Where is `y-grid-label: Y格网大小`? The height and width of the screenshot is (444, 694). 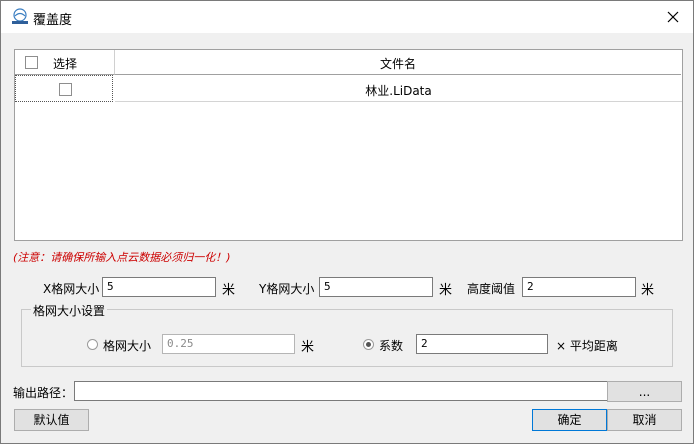
y-grid-label: Y格网大小 is located at coordinates (287, 289).